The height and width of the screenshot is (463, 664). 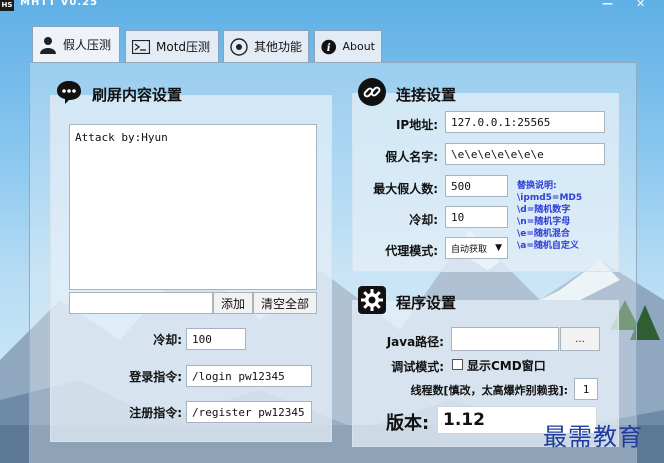 I want to click on show-cmd-checkbox, so click(x=457, y=364).